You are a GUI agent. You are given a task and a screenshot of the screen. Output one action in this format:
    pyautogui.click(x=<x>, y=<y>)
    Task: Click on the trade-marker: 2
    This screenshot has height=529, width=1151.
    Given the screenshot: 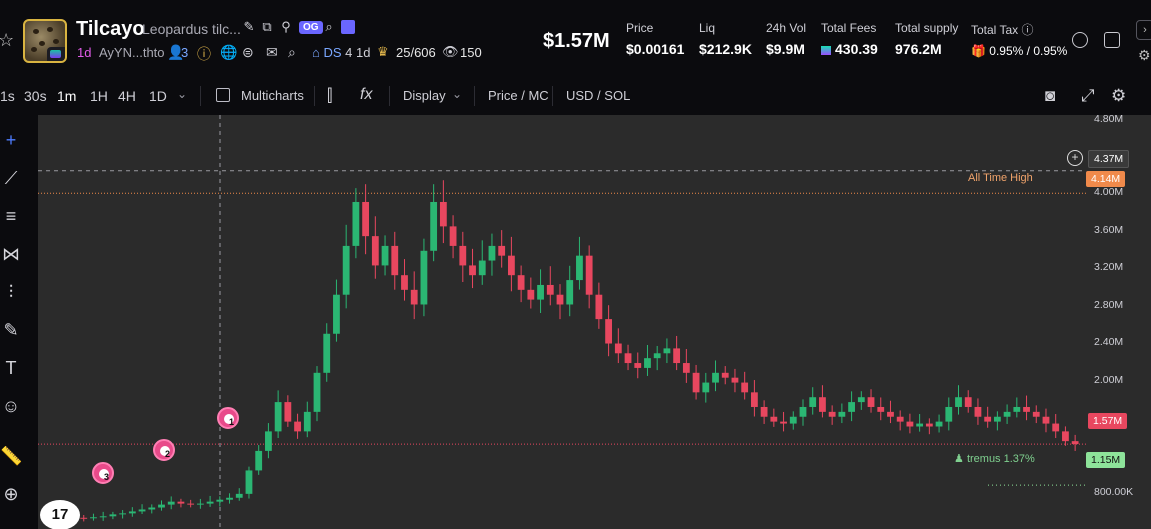 What is the action you would take?
    pyautogui.click(x=164, y=450)
    